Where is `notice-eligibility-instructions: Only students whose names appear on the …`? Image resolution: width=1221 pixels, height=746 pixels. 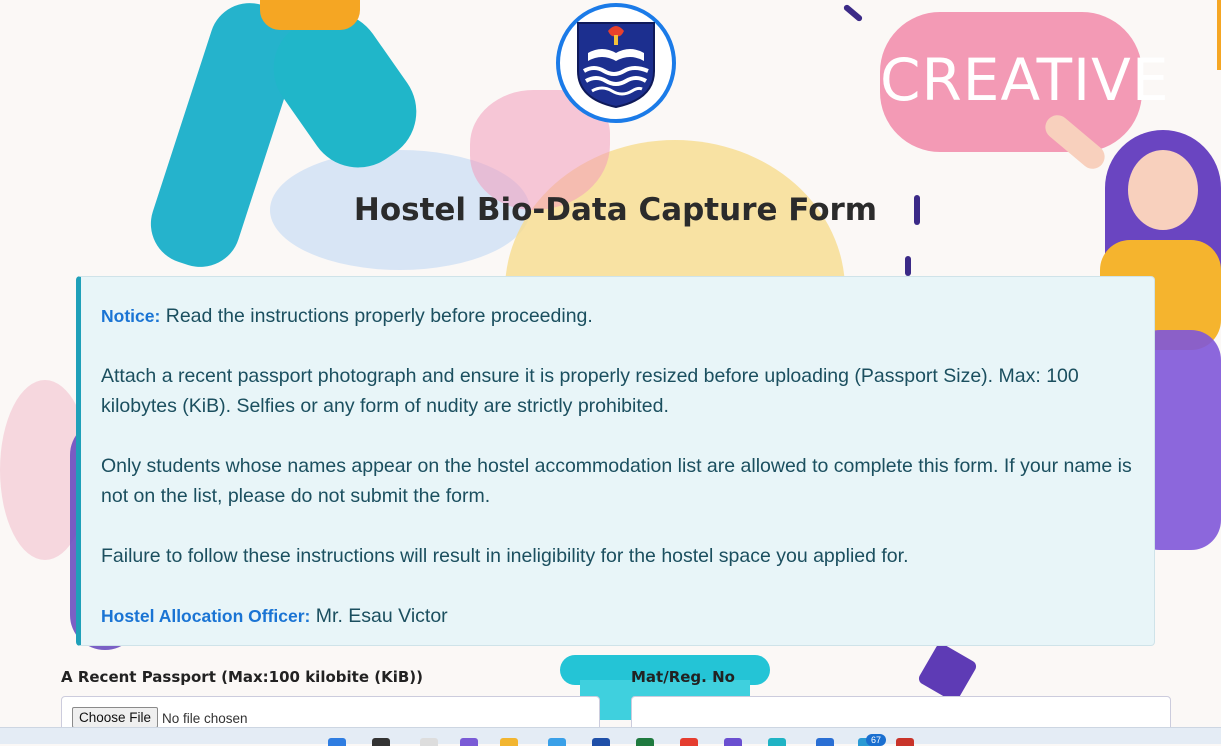
notice-eligibility-instructions: Only students whose names appear on the … is located at coordinates (616, 481).